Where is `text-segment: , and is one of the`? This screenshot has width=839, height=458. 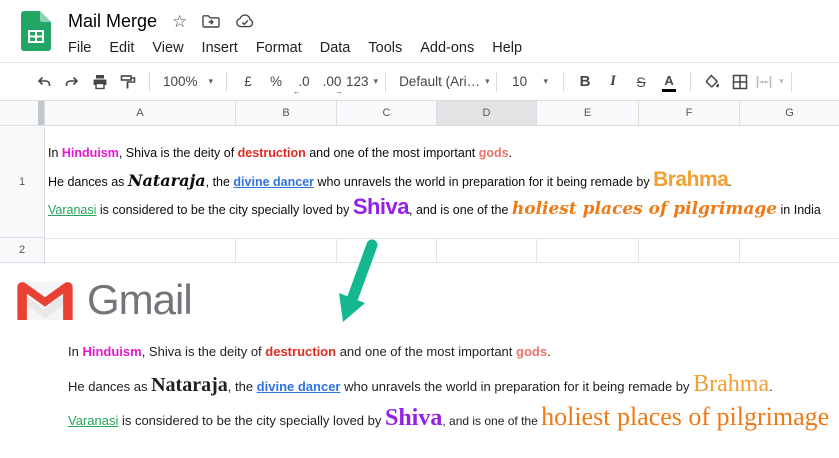 text-segment: , and is one of the is located at coordinates (492, 421).